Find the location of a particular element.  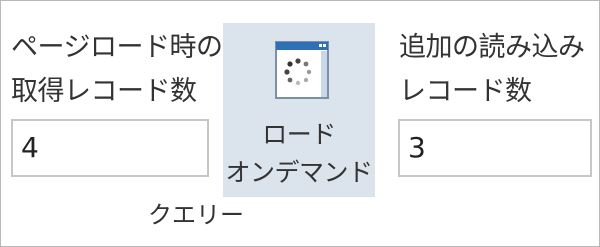

load-on-demand-label-line2: オンデマンド is located at coordinates (299, 172).